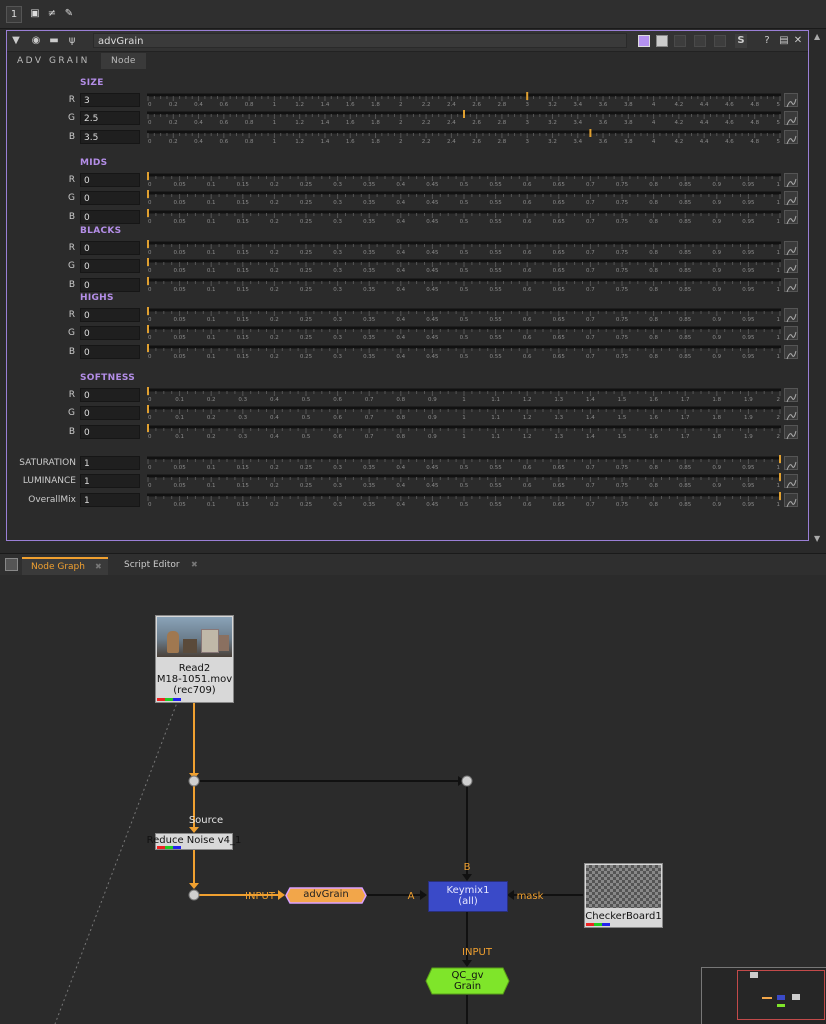 The width and height of the screenshot is (826, 1024). Describe the element at coordinates (69, 13) in the screenshot. I see `pencil-icon: ✎` at that location.